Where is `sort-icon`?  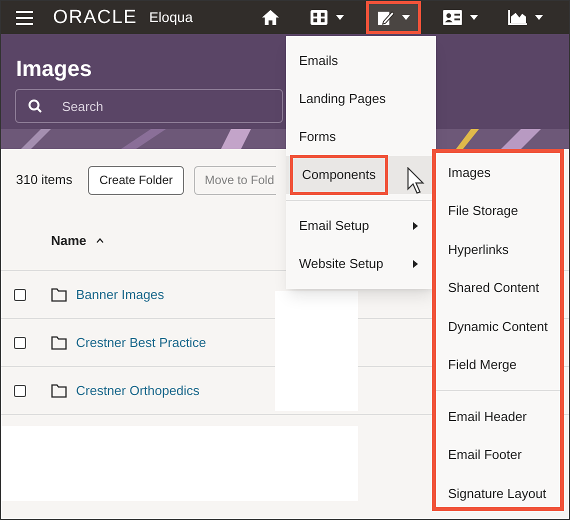 sort-icon is located at coordinates (100, 240).